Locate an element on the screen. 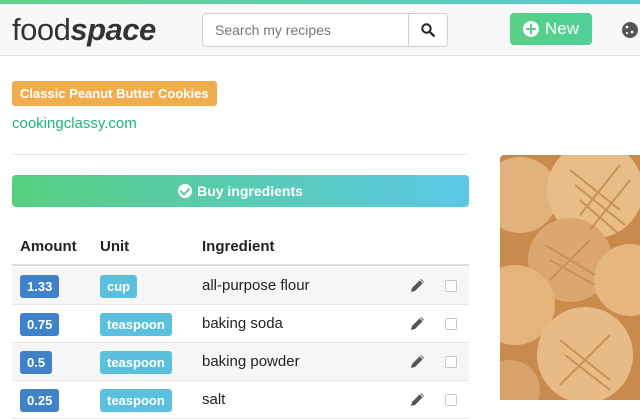 The height and width of the screenshot is (419, 640). new-recipe-button: New is located at coordinates (551, 29).